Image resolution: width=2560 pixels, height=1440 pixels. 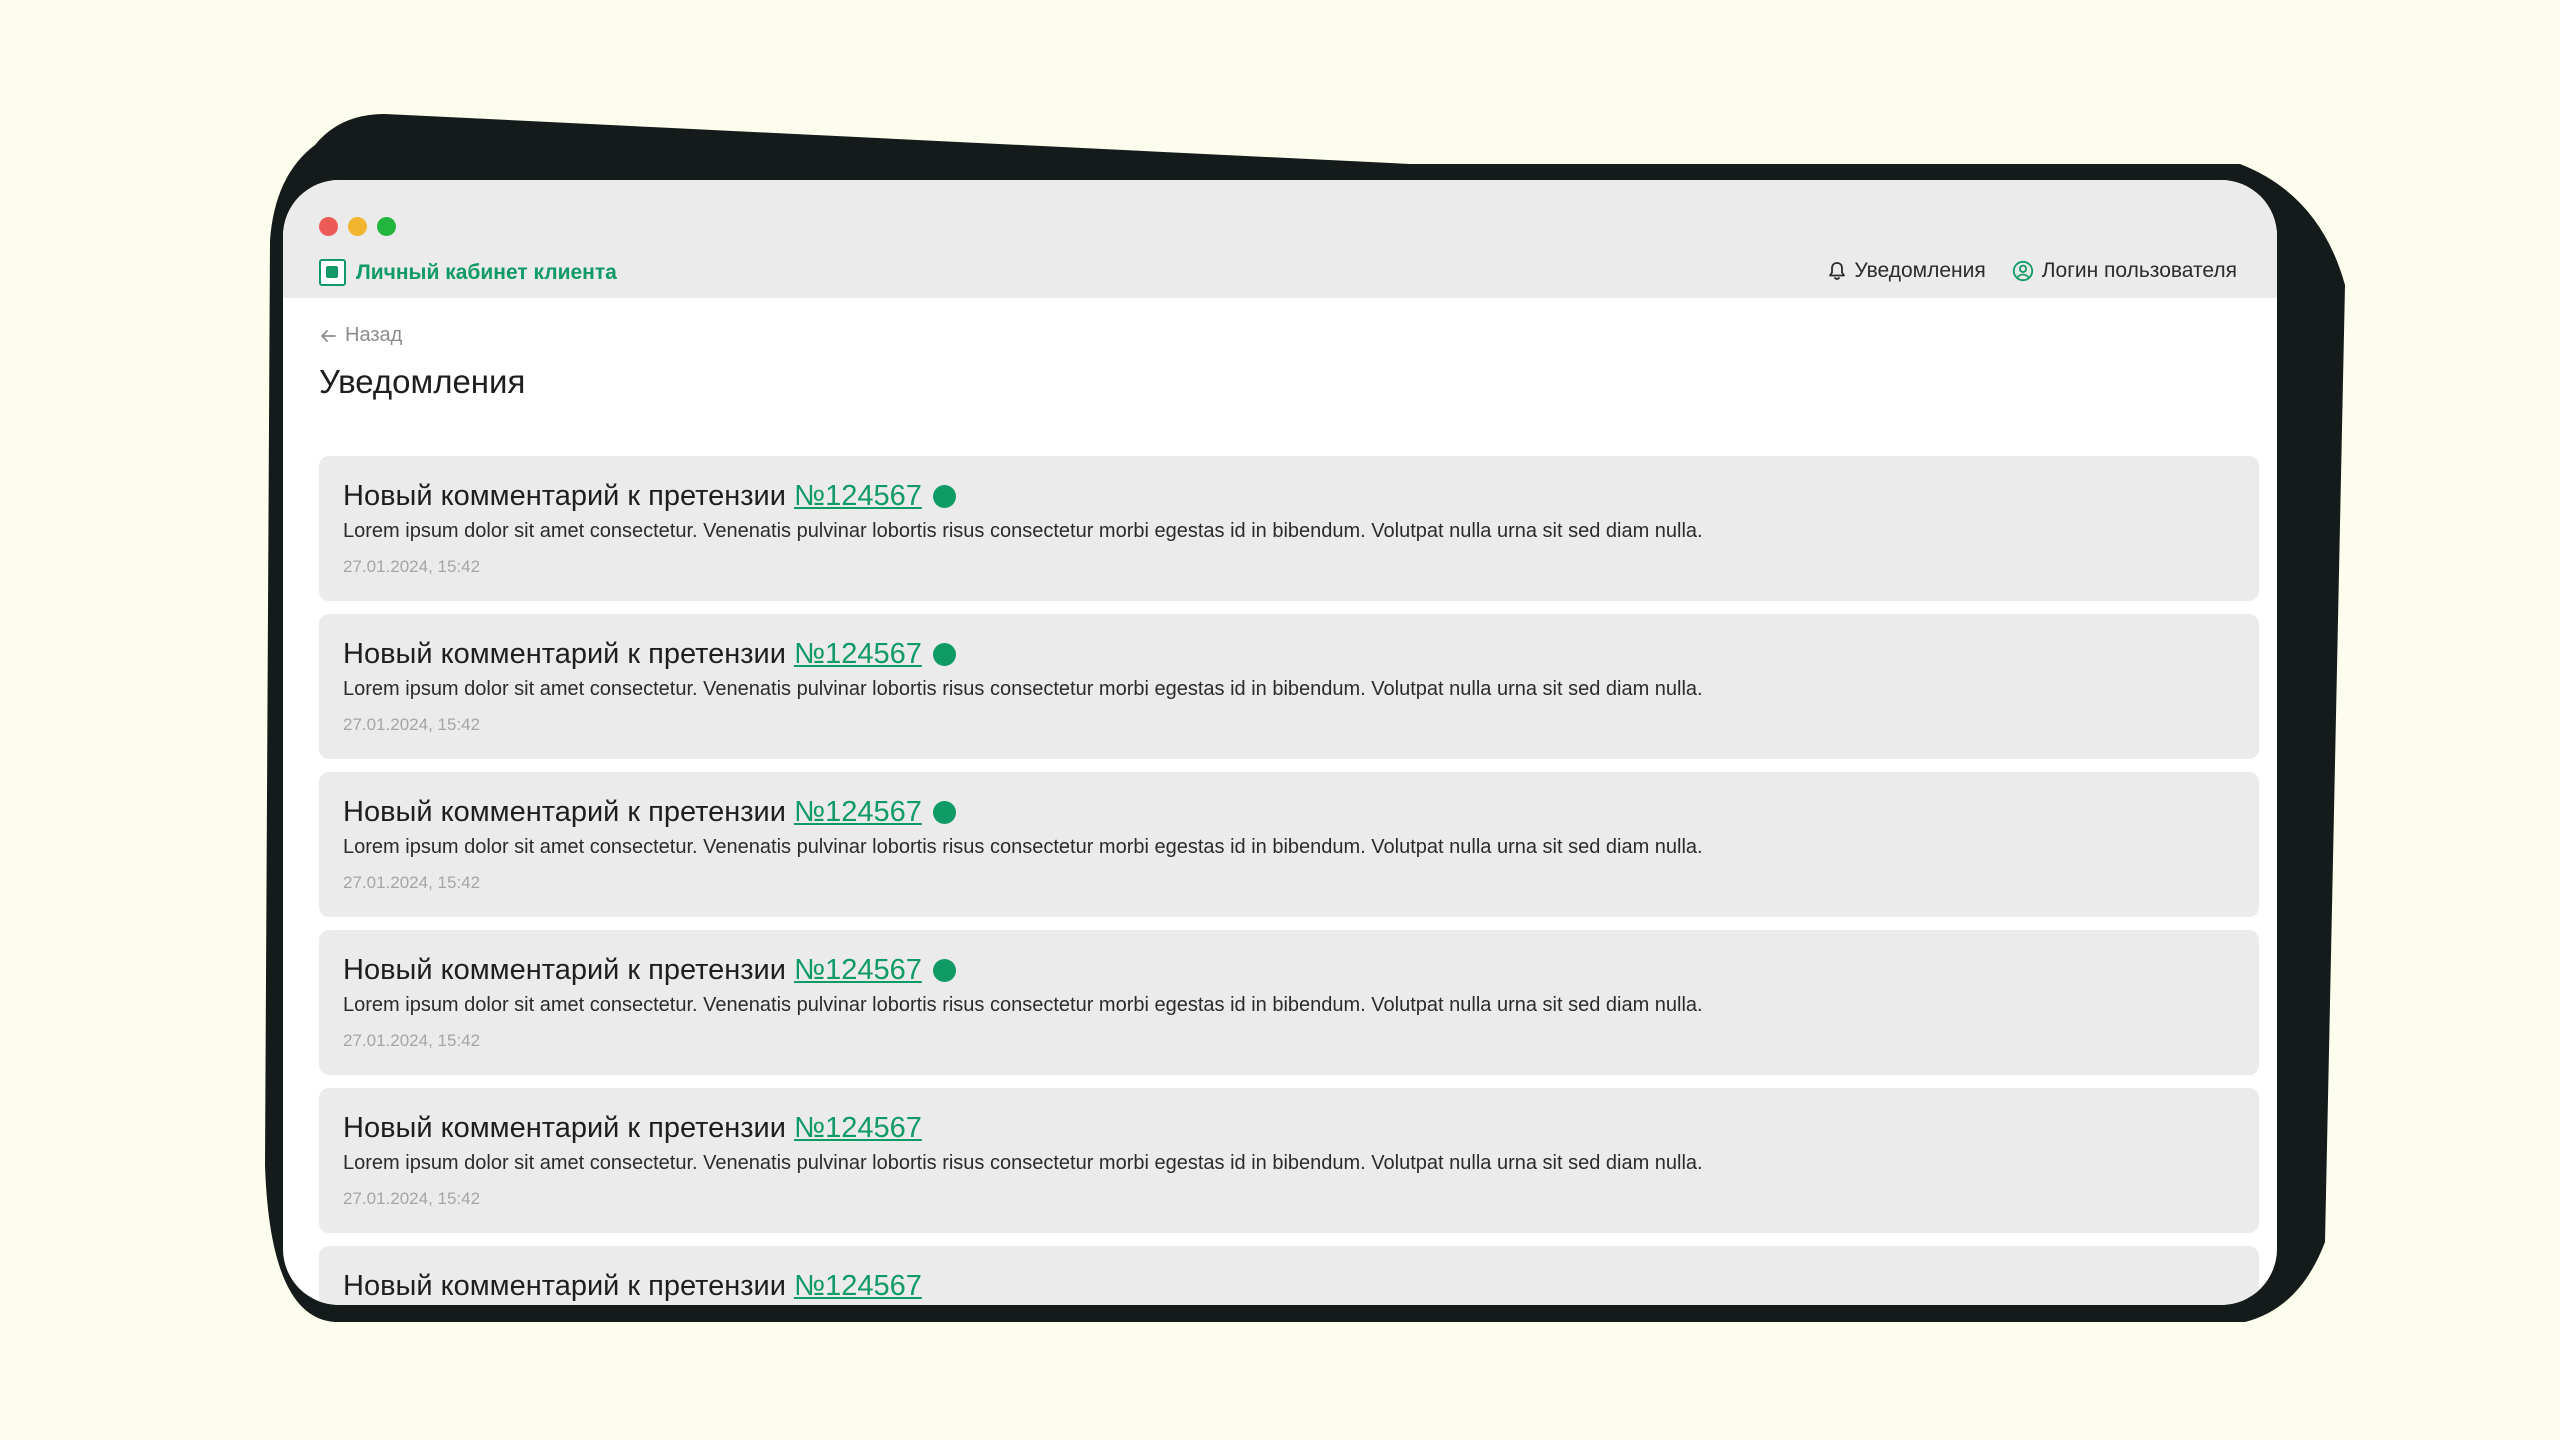 What do you see at coordinates (1920, 270) in the screenshot?
I see `notifications-label: Уведомления` at bounding box center [1920, 270].